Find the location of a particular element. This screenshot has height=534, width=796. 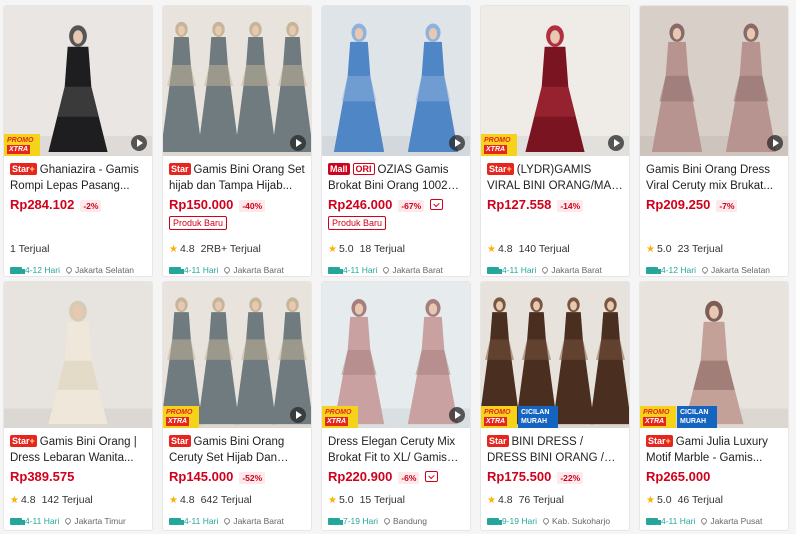

discount-badge: -22% is located at coordinates (570, 478).